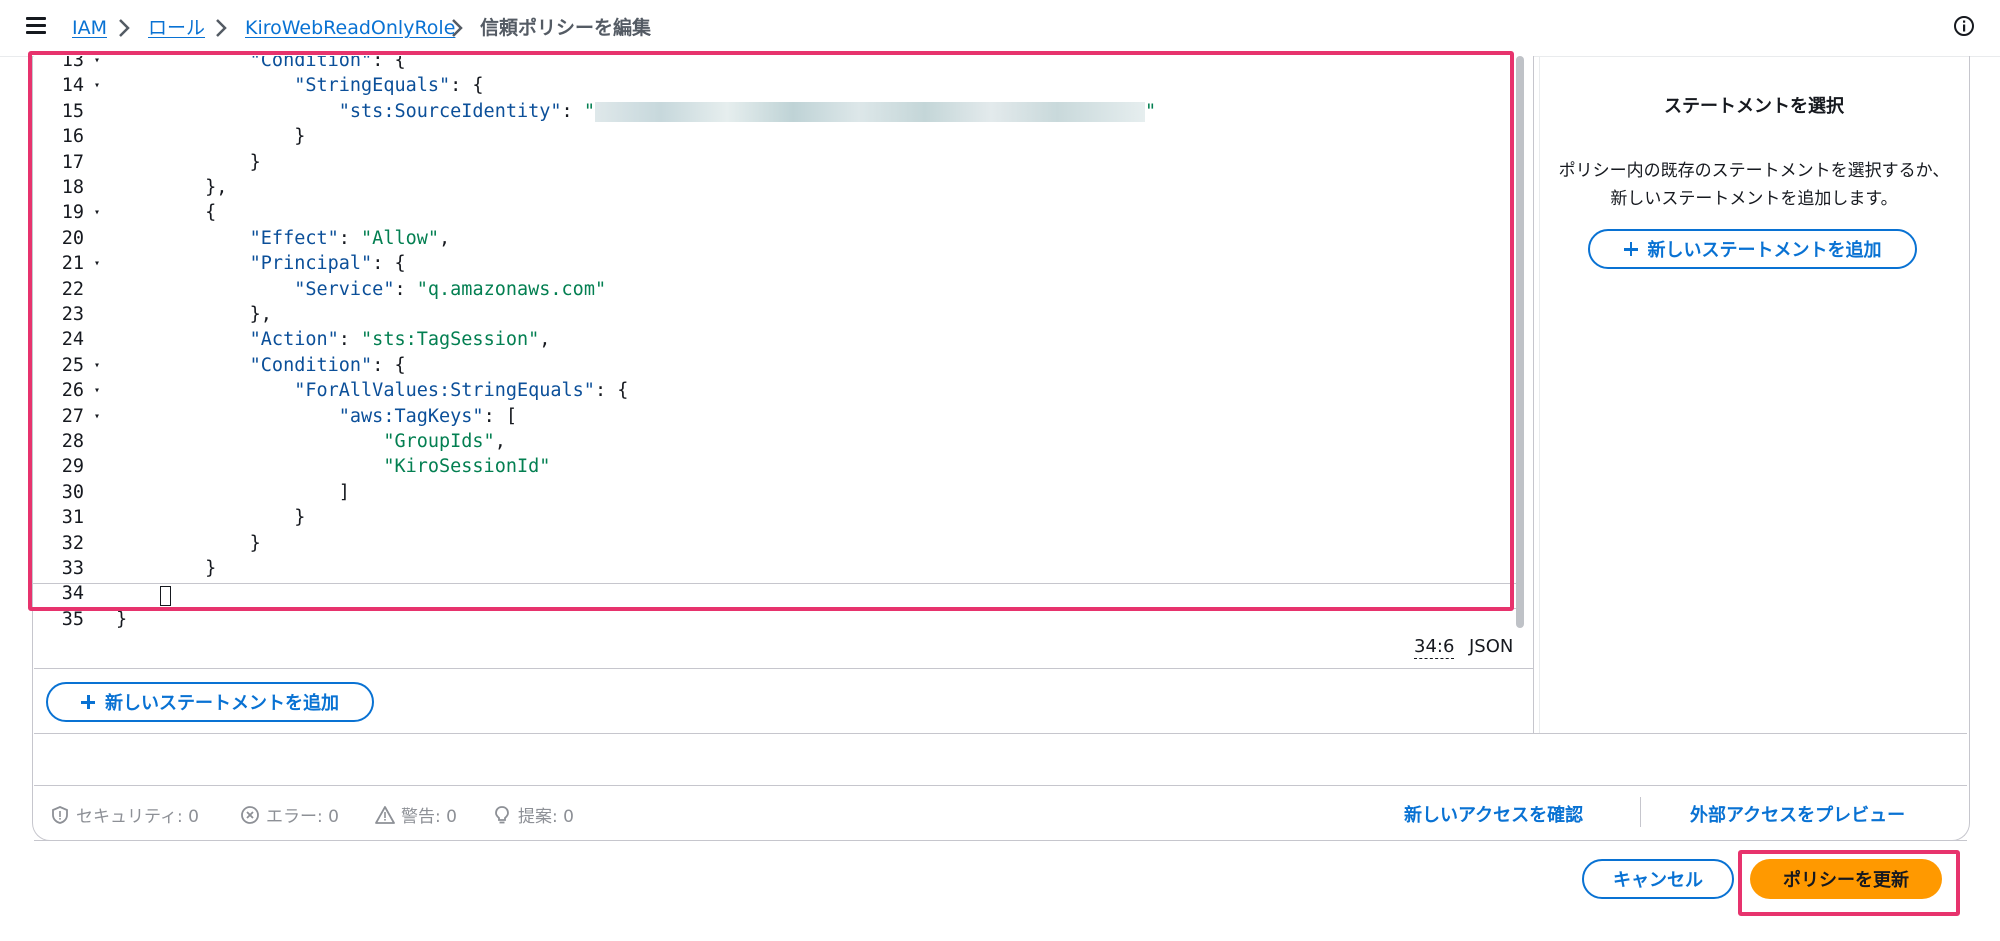  What do you see at coordinates (250, 814) in the screenshot?
I see `error-icon` at bounding box center [250, 814].